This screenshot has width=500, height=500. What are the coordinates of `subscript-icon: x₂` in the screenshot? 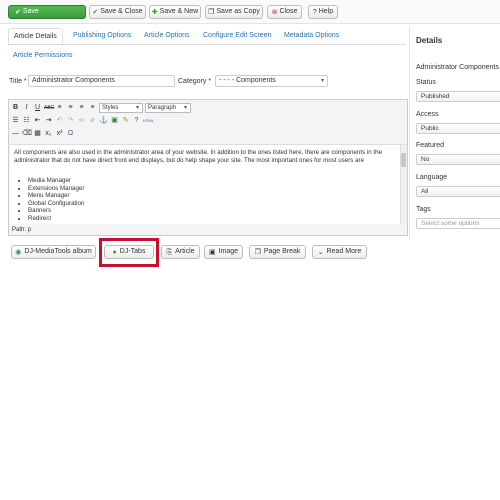 It's located at (48, 134).